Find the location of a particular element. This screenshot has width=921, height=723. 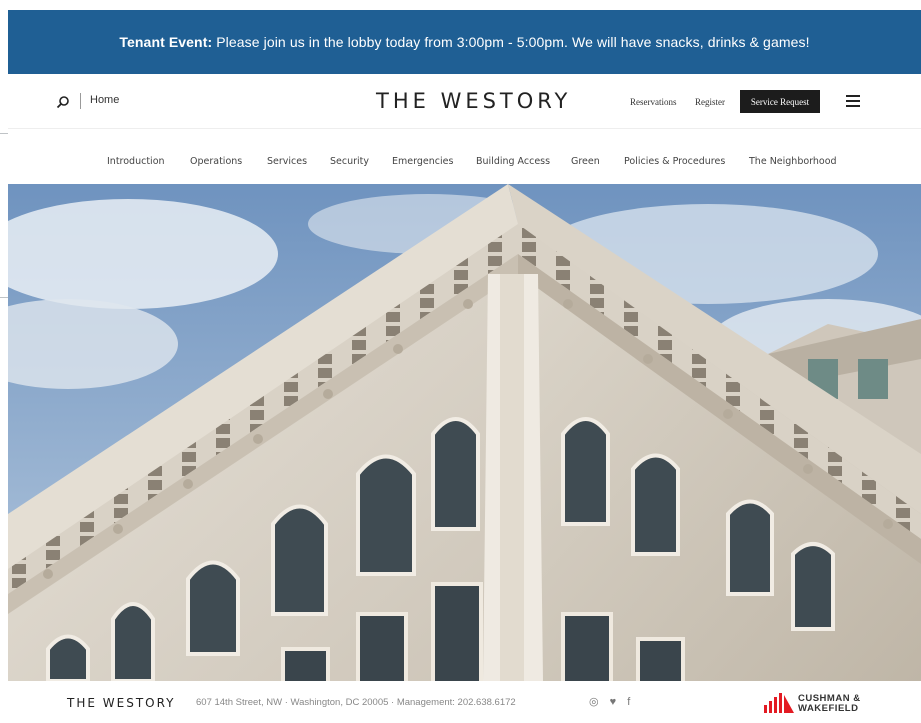

cw-line-2: WAKEFIELD is located at coordinates (828, 708).